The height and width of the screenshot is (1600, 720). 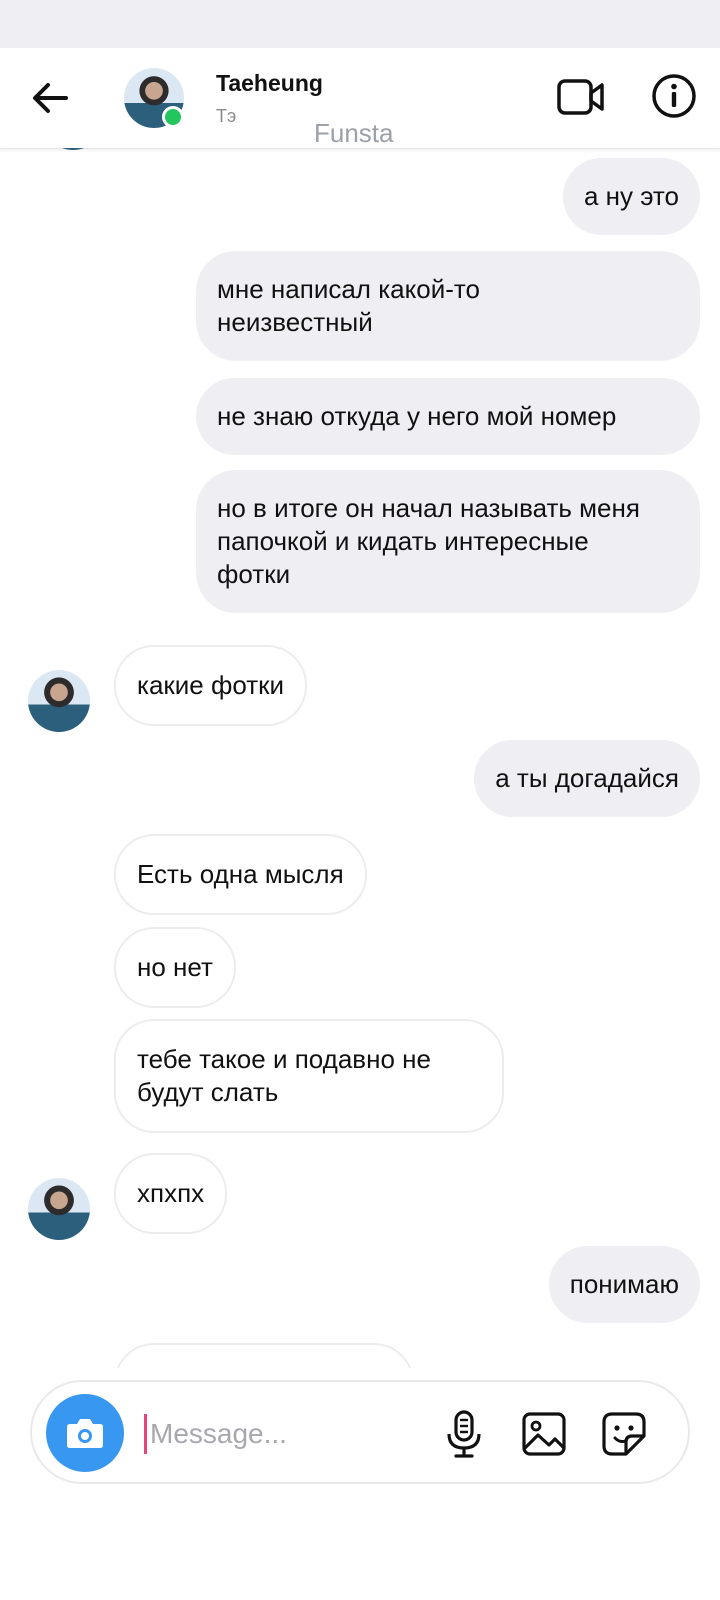 I want to click on image-icon, so click(x=544, y=1434).